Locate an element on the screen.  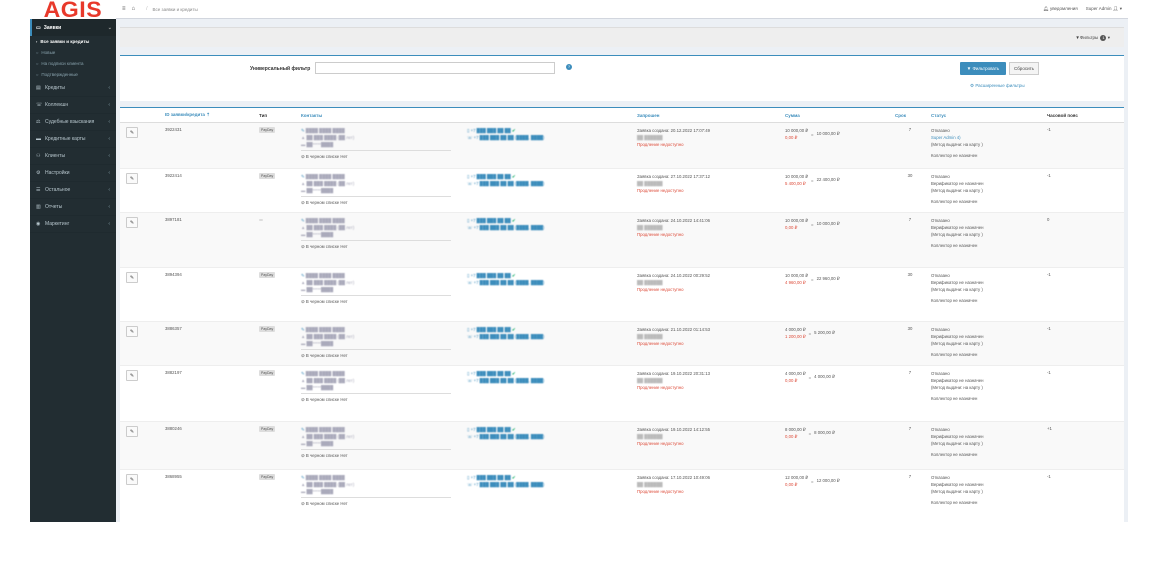
cell-id: 3880246 is located at coordinates (209, 445).